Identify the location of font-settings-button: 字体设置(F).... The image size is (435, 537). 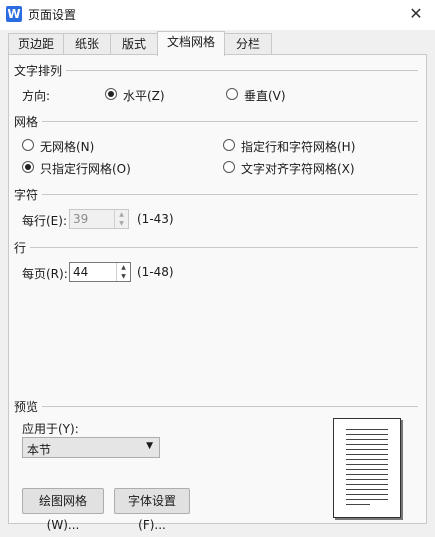
(152, 510).